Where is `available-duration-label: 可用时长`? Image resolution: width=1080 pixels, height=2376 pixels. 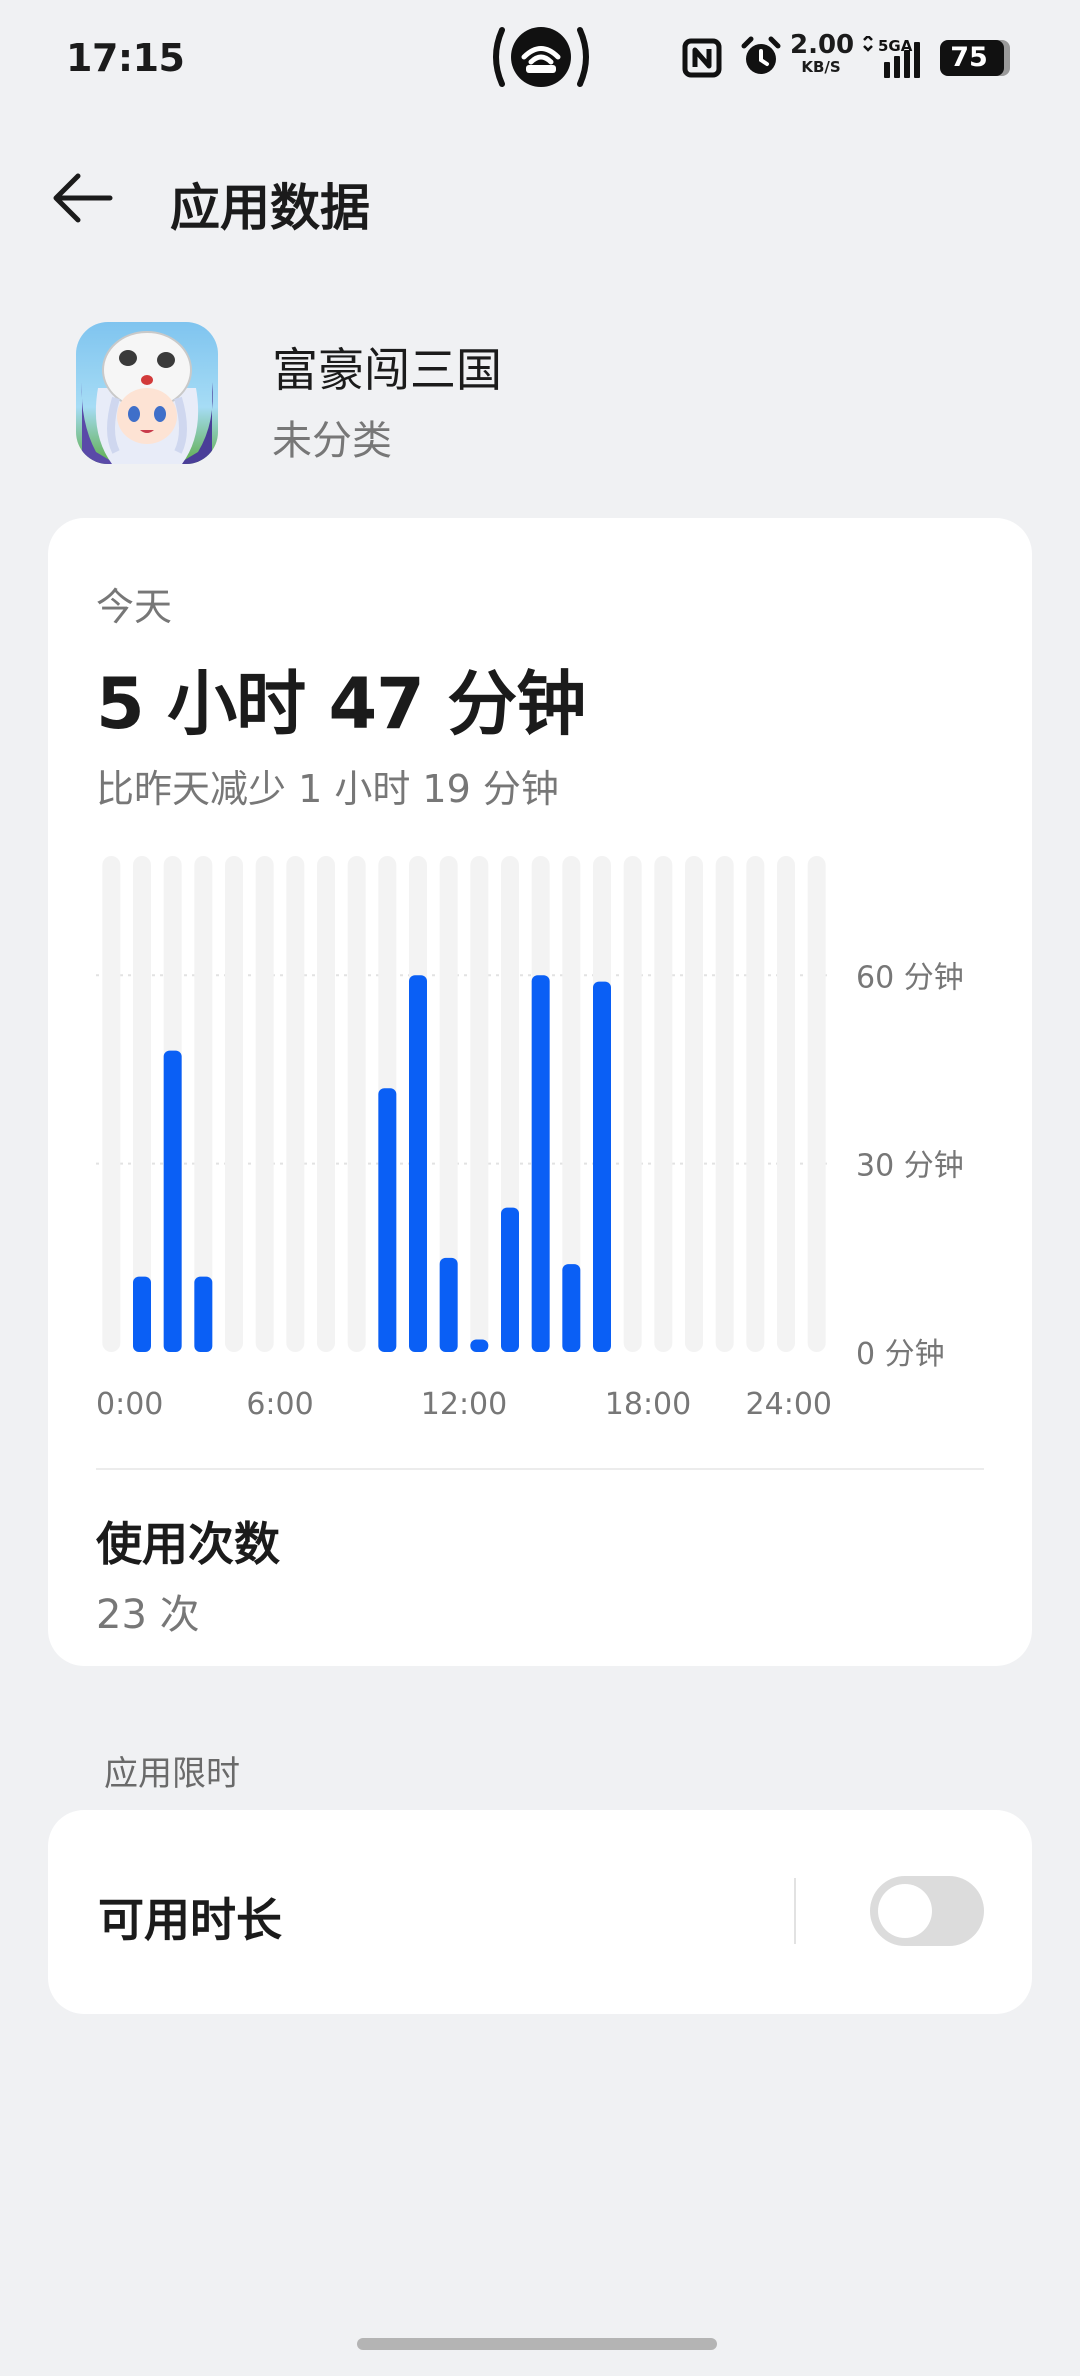 available-duration-label: 可用时长 is located at coordinates (190, 1920).